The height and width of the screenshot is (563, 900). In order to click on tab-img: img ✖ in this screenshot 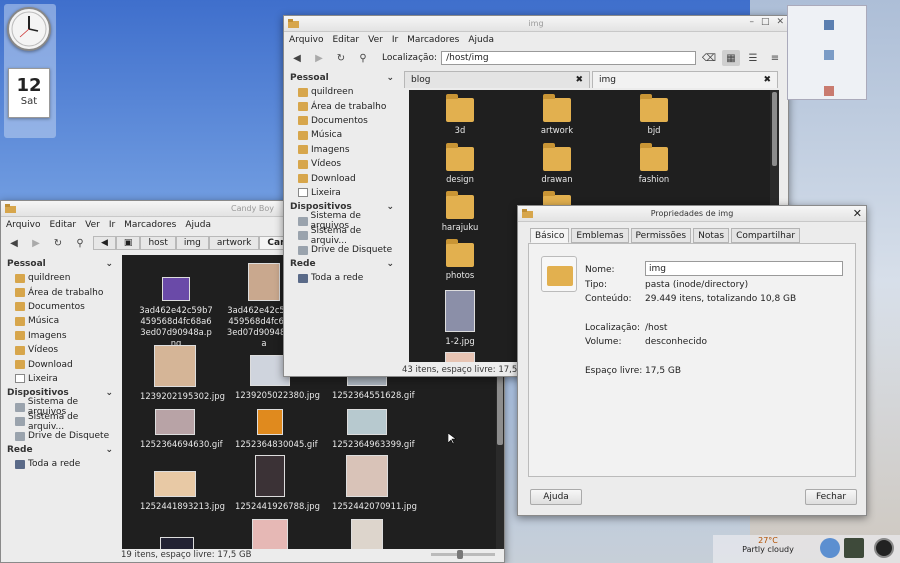, I will do `click(685, 79)`.